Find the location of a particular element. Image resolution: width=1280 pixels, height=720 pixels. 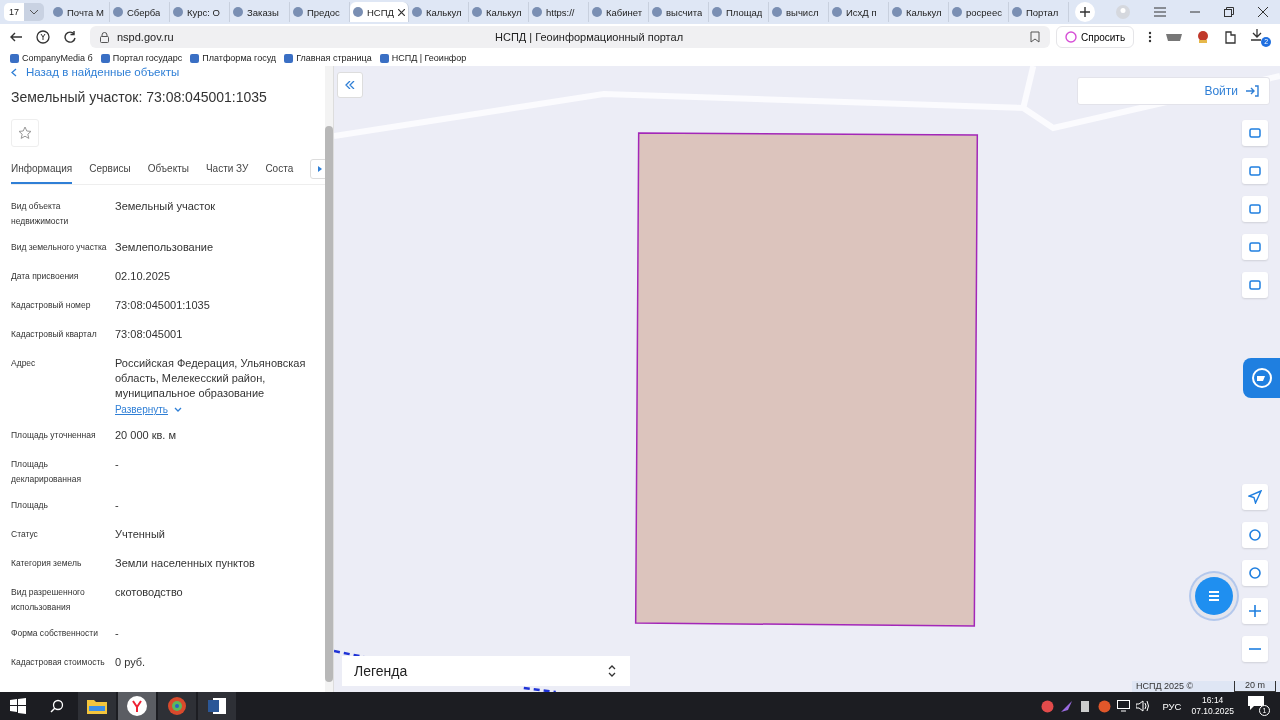

address-bar: nspd.gov.ru НСПД | Геоинформационный портал is located at coordinates (570, 37).